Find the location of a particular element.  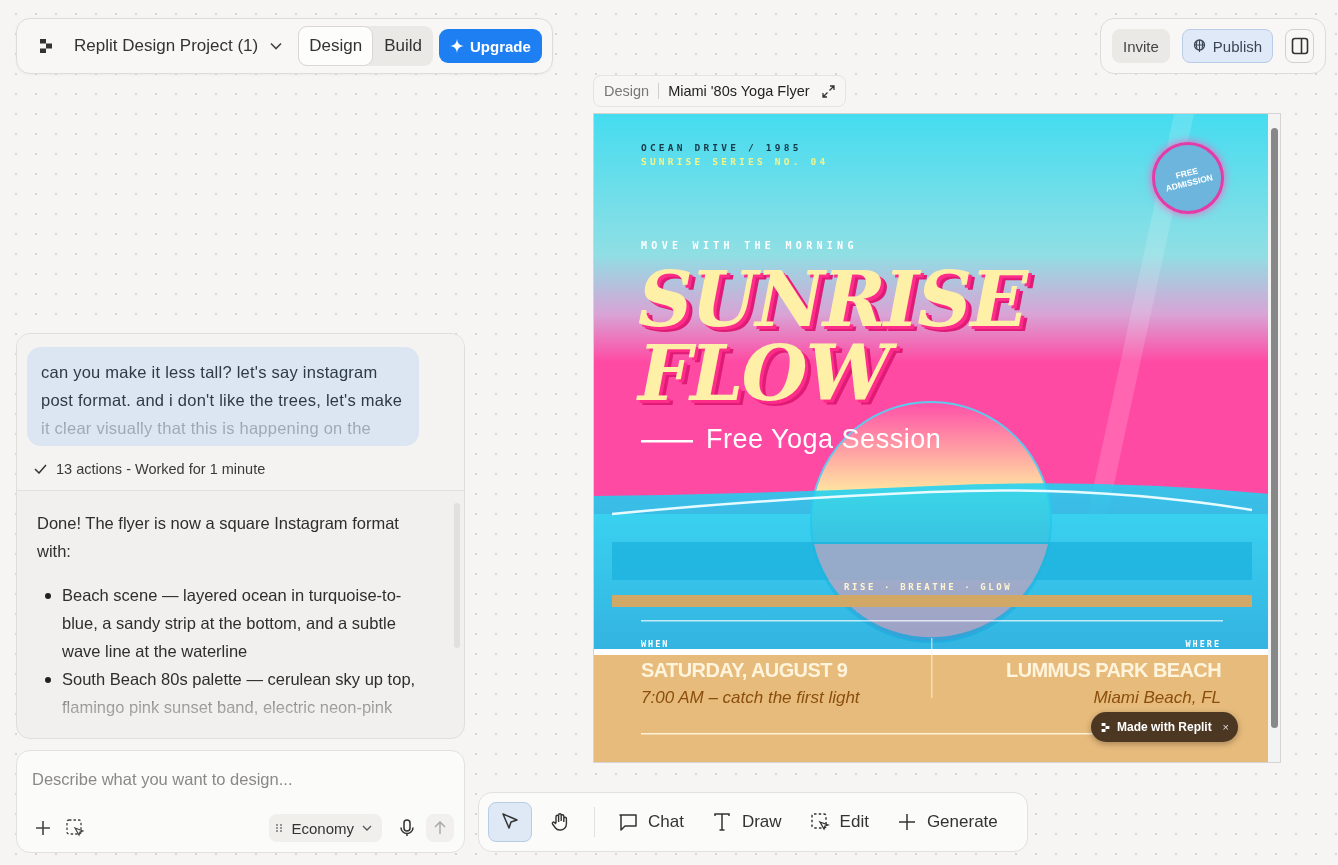

reply-bullet: Beach scene — layered ocean in turquoise-to-blue, a sandy strip at the bottom, and a subtle wave line at the waterline is located at coordinates (232, 623).